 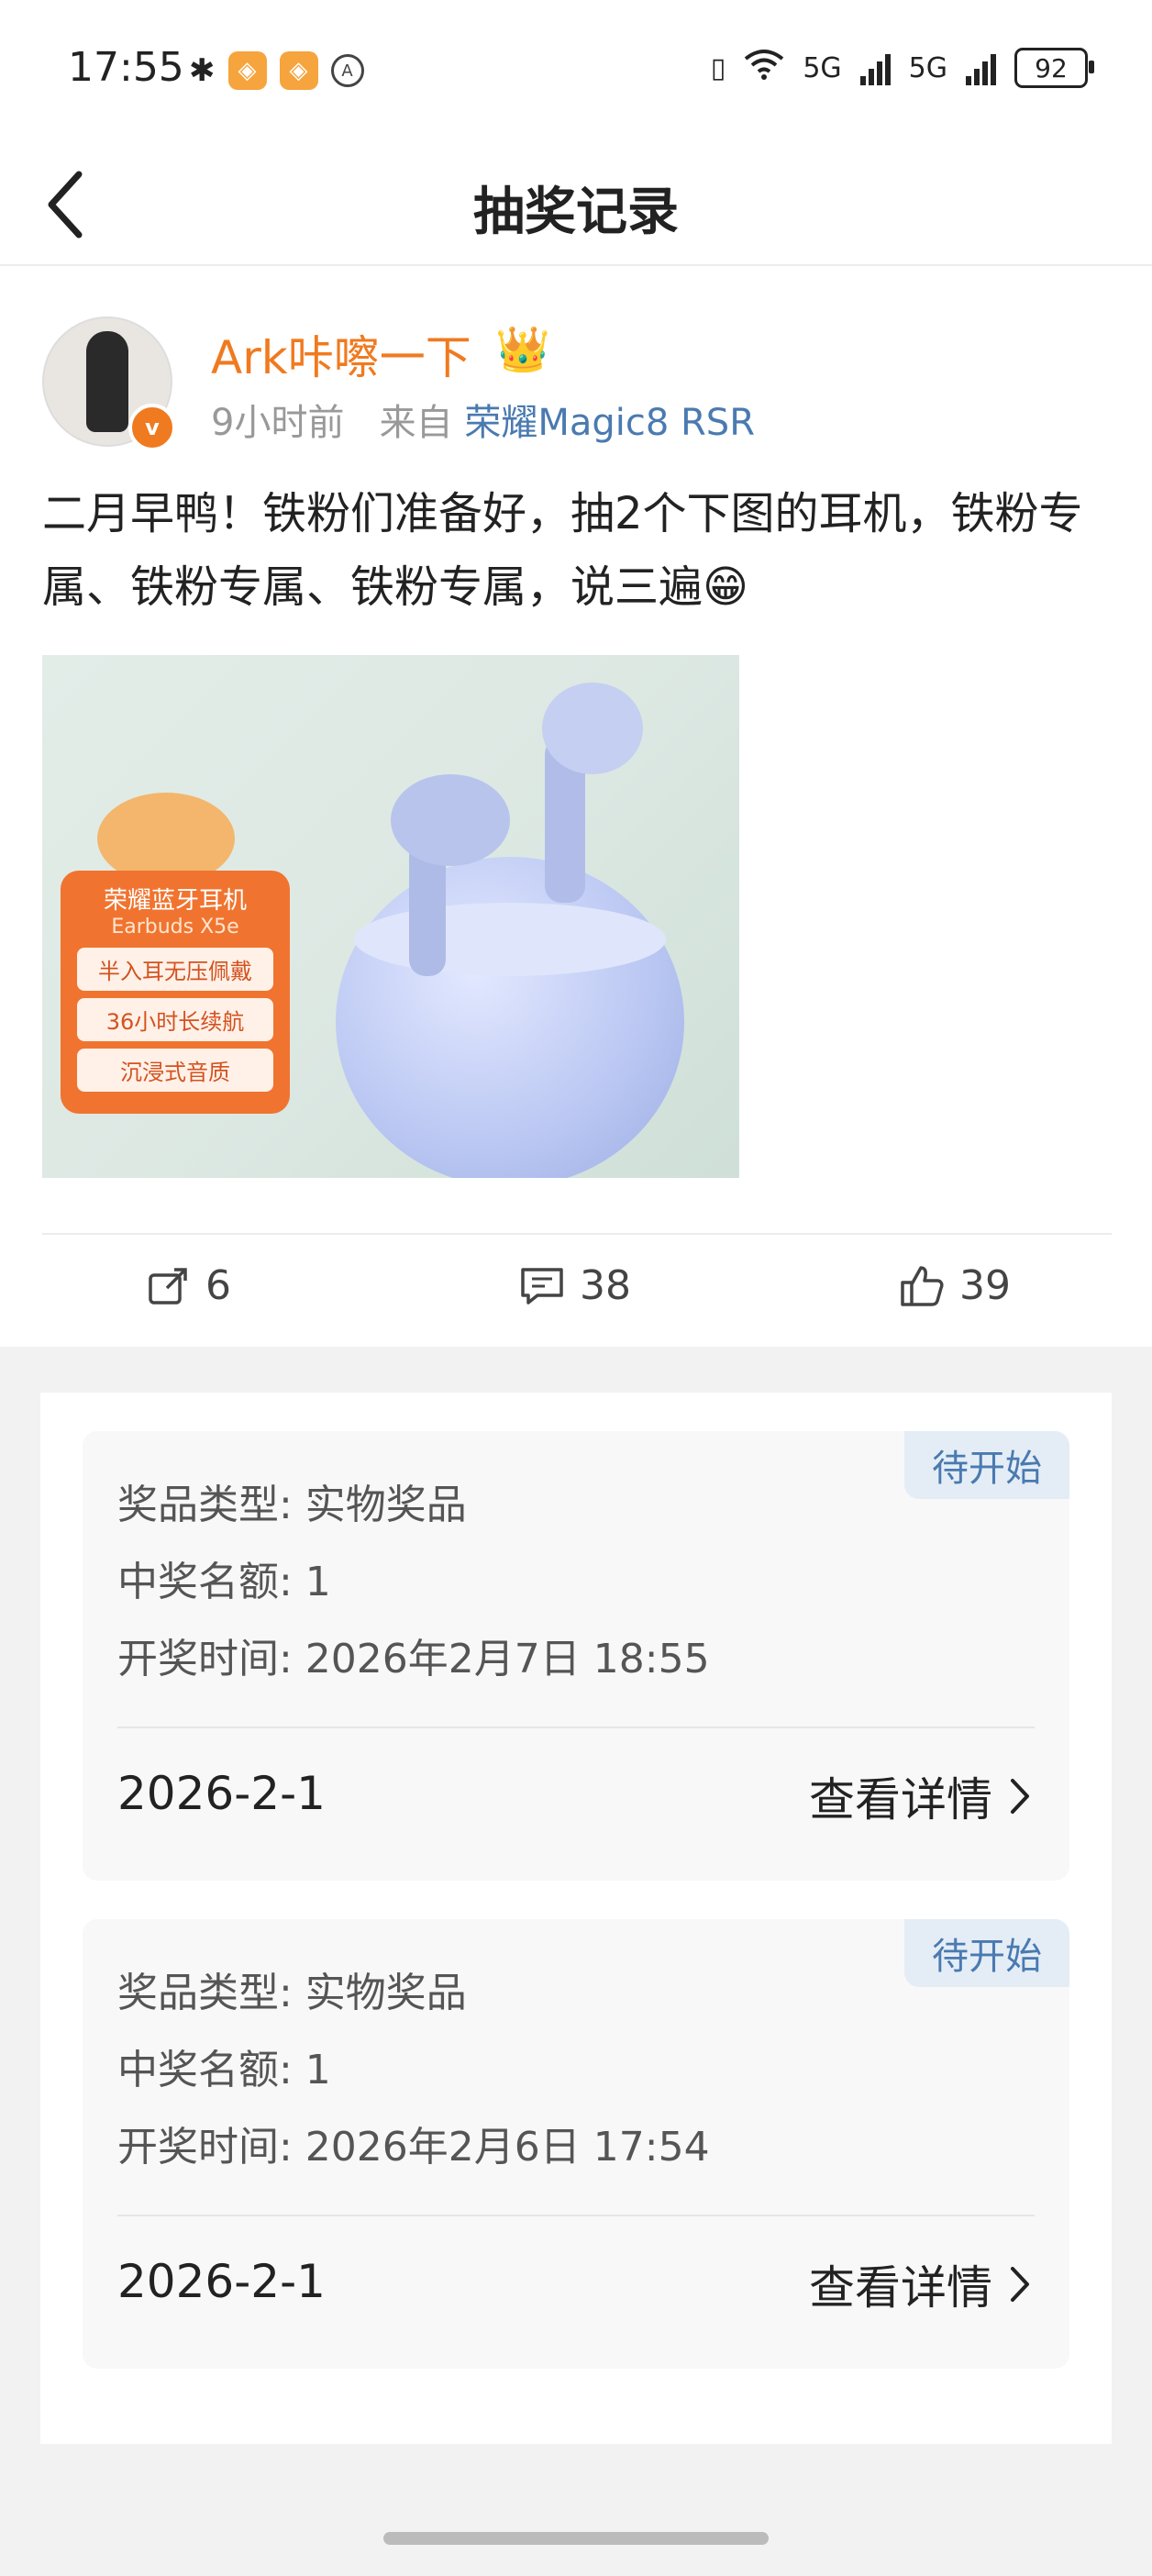 What do you see at coordinates (562, 550) in the screenshot?
I see `post-text: 二月早鸭！铁粉们准备好，抽2个下图的耳机，铁粉专属、铁粉专属、铁粉专属，说三遍😁` at bounding box center [562, 550].